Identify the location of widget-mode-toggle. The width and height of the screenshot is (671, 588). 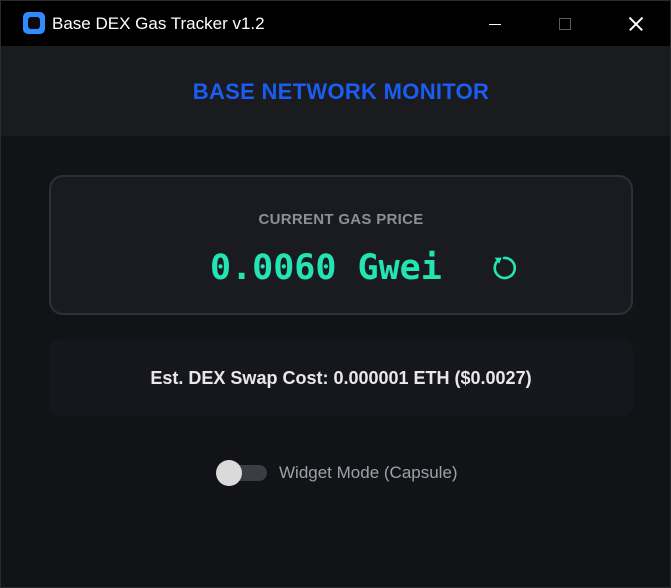
(242, 473).